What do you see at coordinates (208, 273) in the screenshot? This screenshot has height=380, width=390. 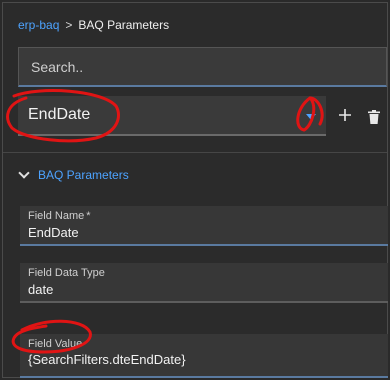 I see `field-label: Field Data Type` at bounding box center [208, 273].